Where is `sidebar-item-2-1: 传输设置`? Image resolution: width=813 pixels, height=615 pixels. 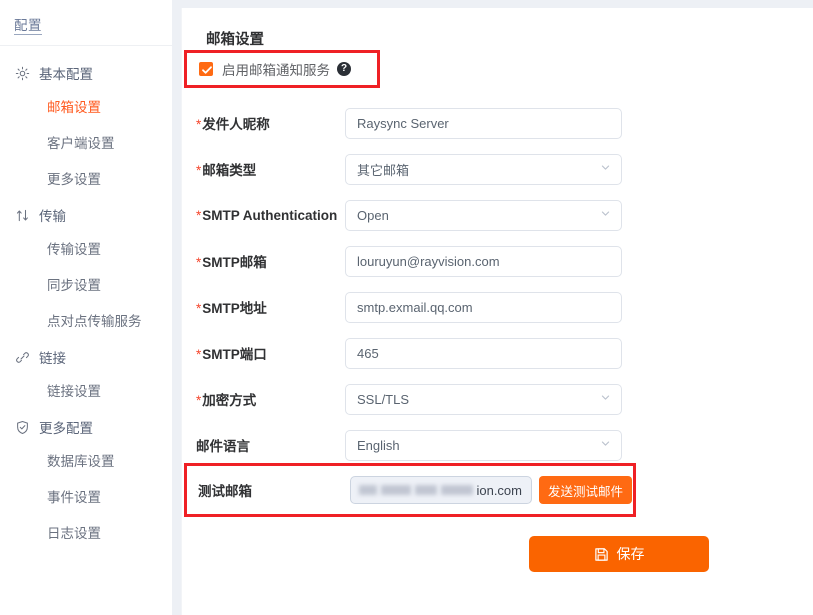 sidebar-item-2-1: 传输设置 is located at coordinates (86, 250).